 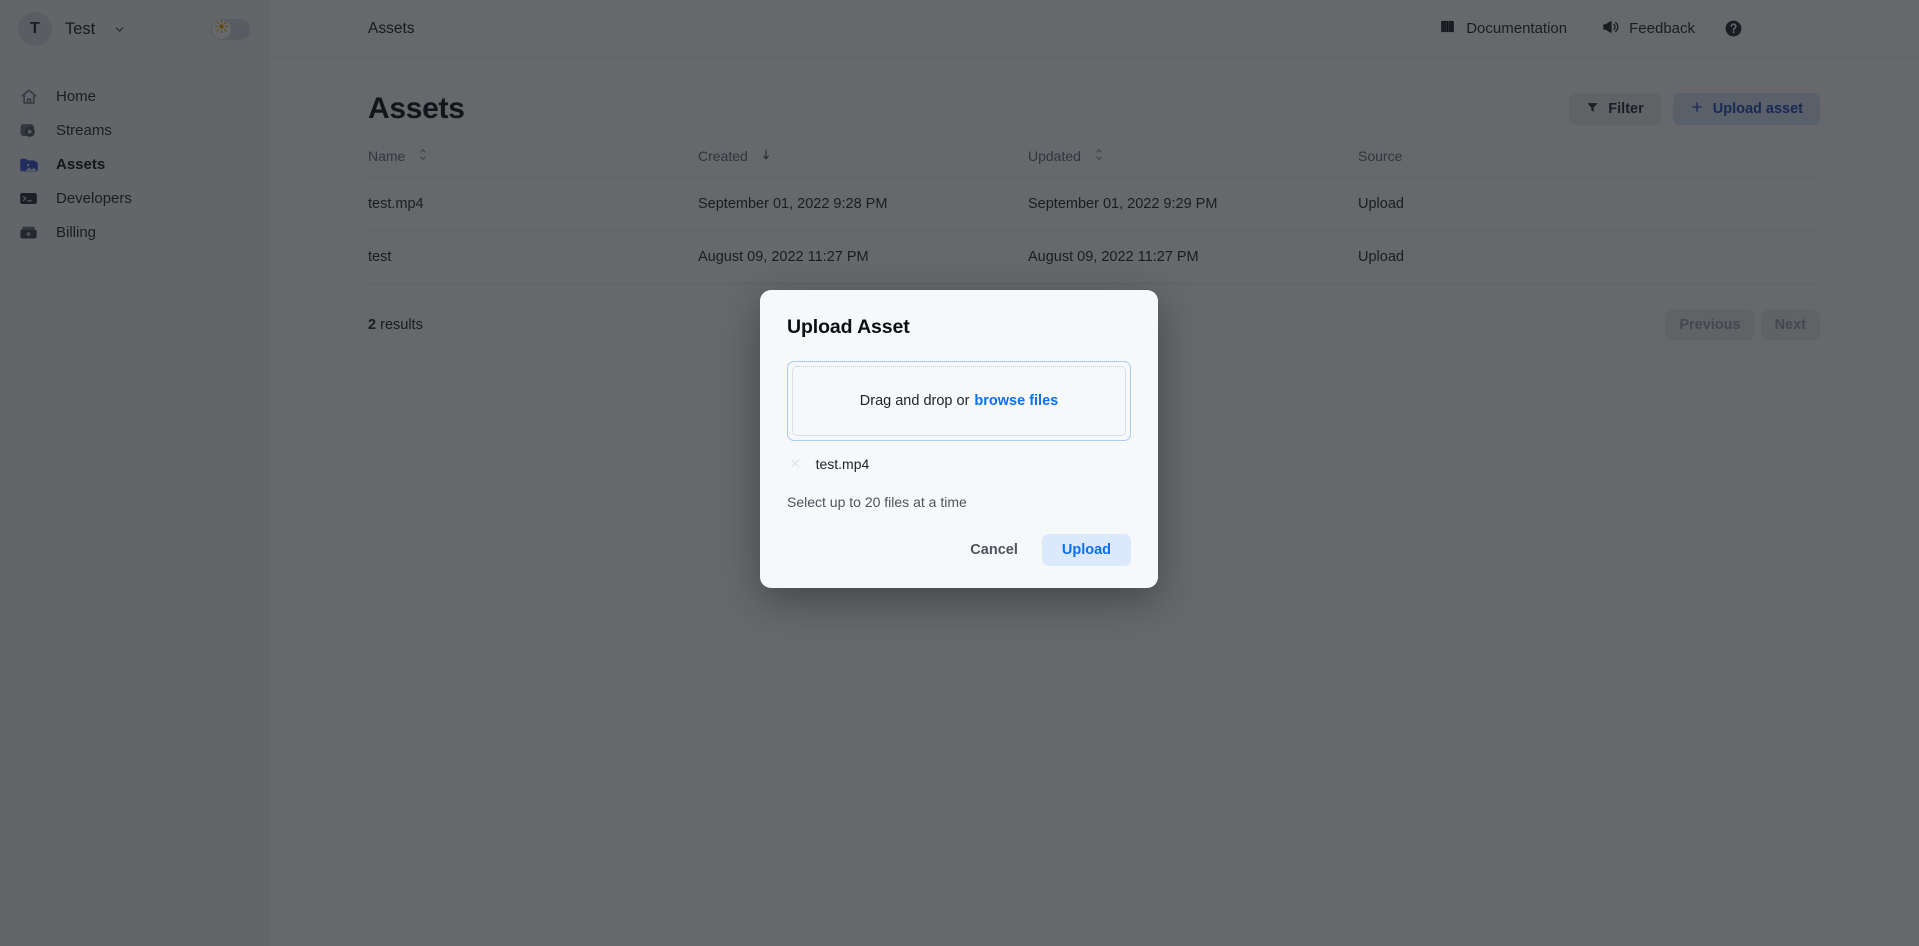 I want to click on upload-button: Upload, so click(x=1086, y=550).